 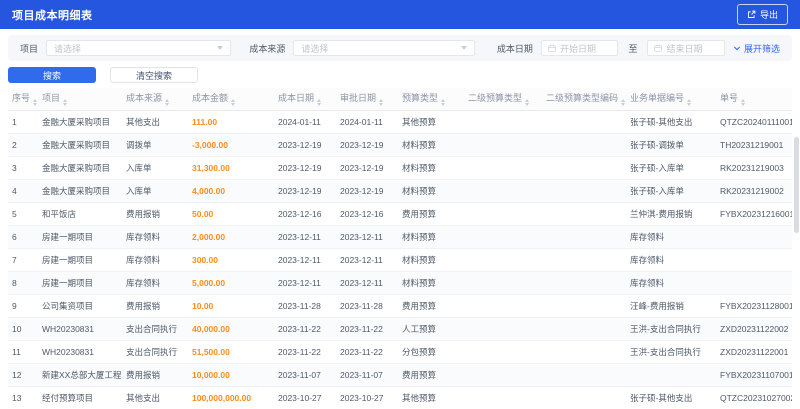 What do you see at coordinates (384, 48) in the screenshot?
I see `source-select: 请选择` at bounding box center [384, 48].